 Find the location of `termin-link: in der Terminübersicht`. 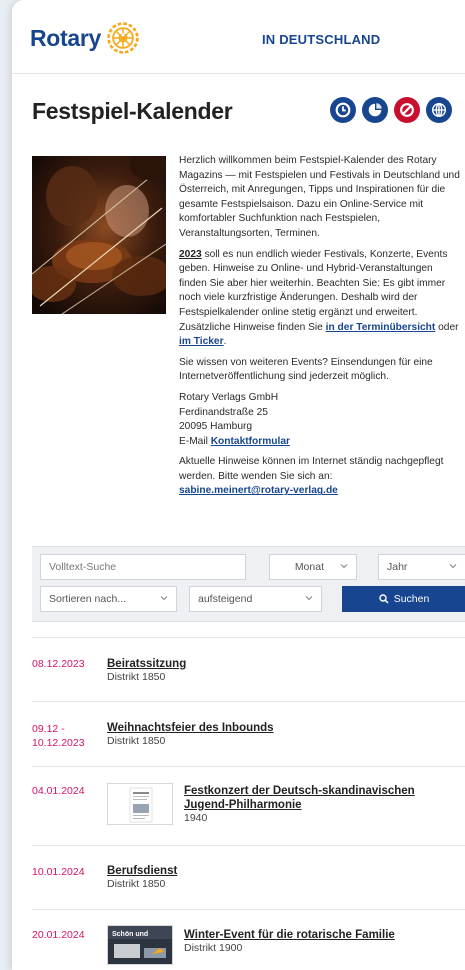

termin-link: in der Terminübersicht is located at coordinates (381, 327).